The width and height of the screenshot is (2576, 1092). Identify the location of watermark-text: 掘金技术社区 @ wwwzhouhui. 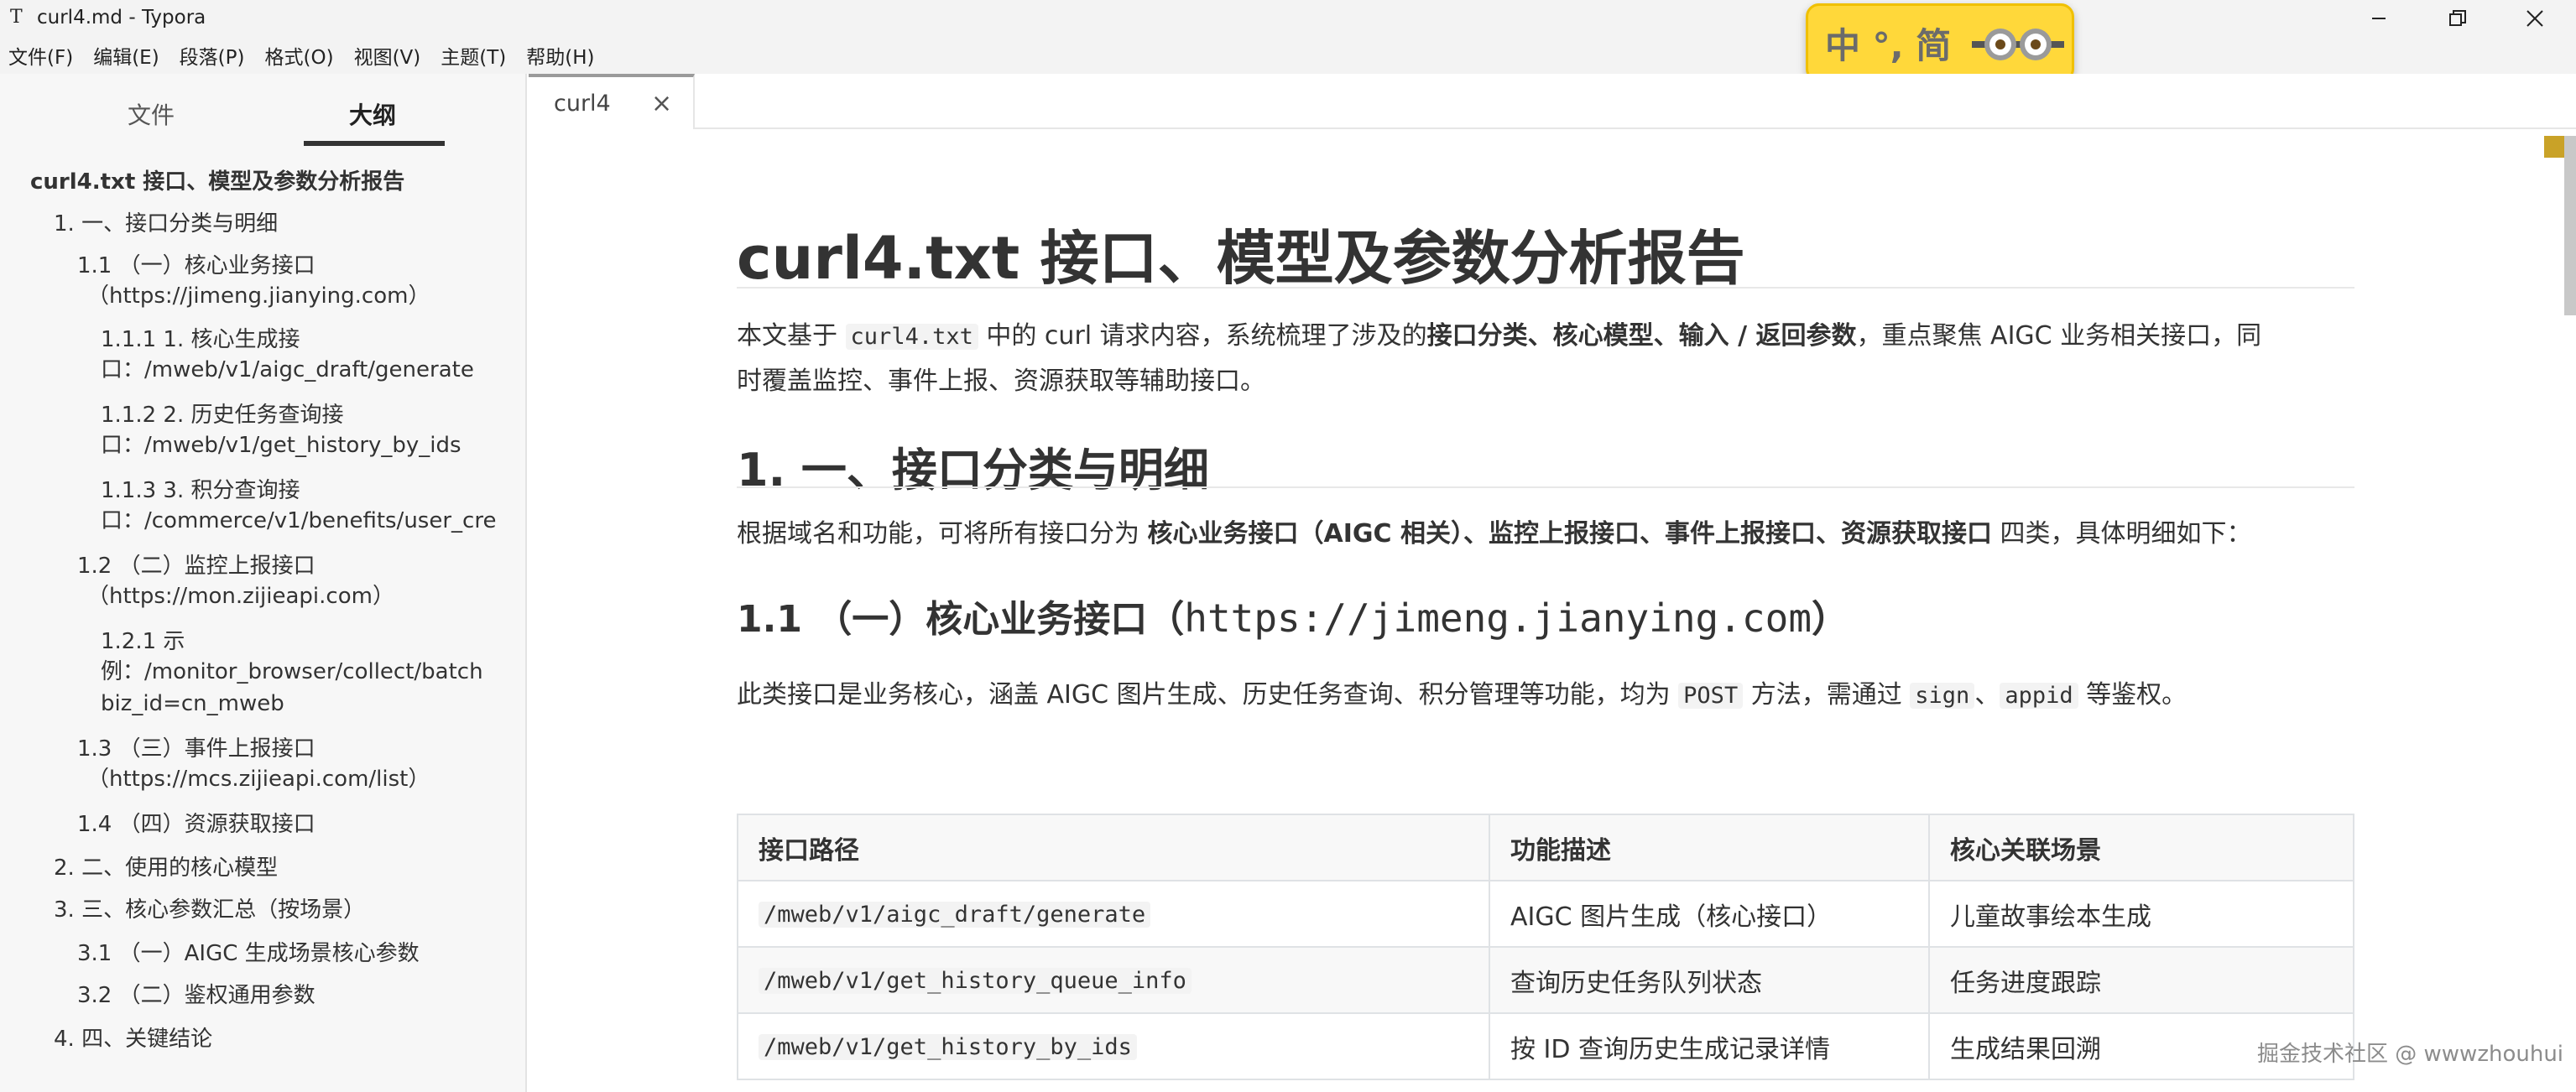
(2410, 1054).